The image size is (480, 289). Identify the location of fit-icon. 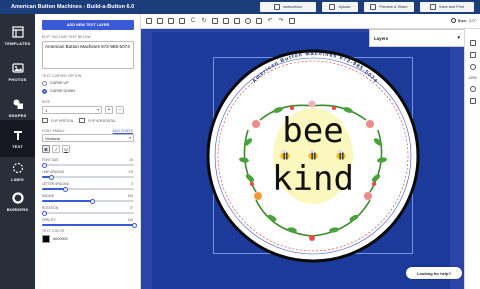
(237, 21).